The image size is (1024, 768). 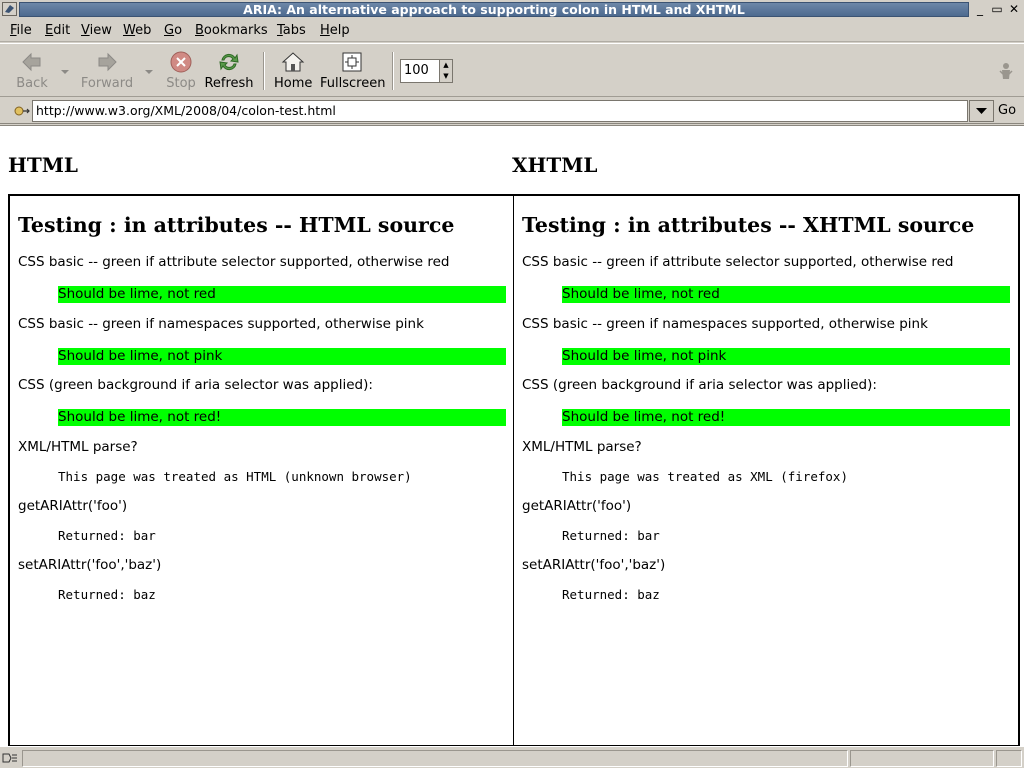 I want to click on back-history-chevron-down-icon, so click(x=65, y=72).